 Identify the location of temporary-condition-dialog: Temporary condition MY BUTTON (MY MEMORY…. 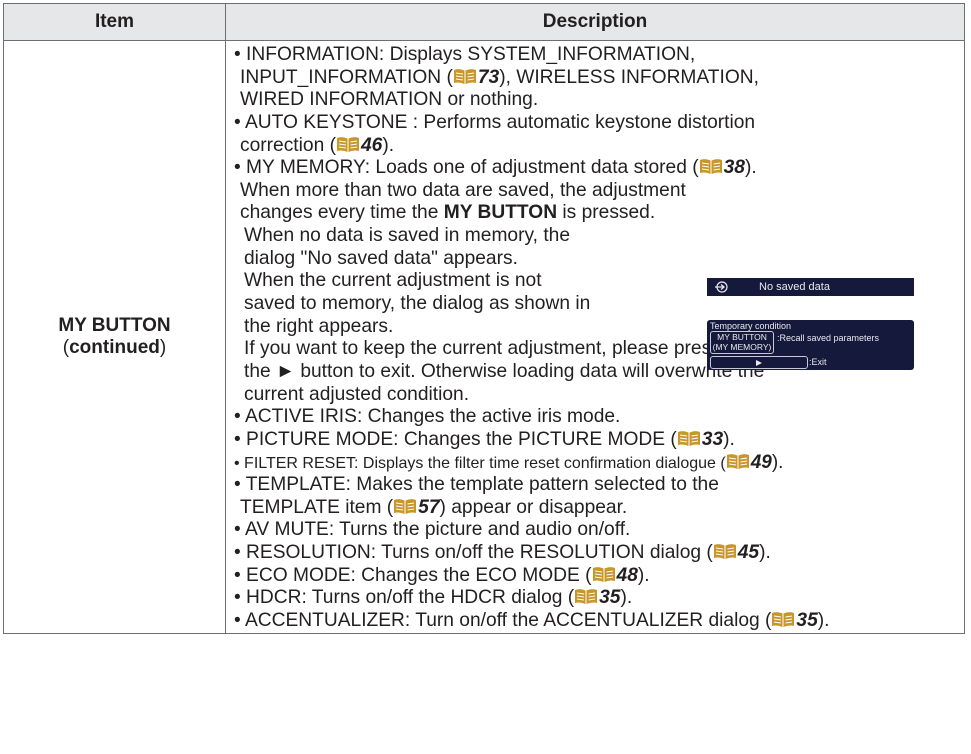
(810, 345).